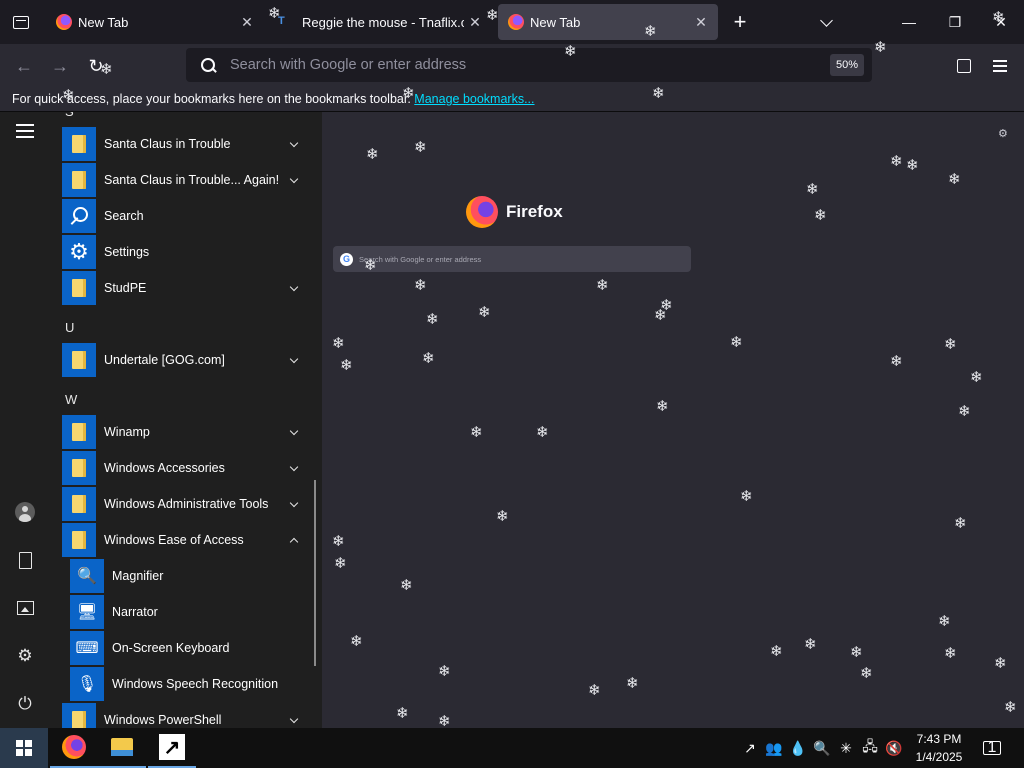  I want to click on narrator-icon: 🖥, so click(87, 612).